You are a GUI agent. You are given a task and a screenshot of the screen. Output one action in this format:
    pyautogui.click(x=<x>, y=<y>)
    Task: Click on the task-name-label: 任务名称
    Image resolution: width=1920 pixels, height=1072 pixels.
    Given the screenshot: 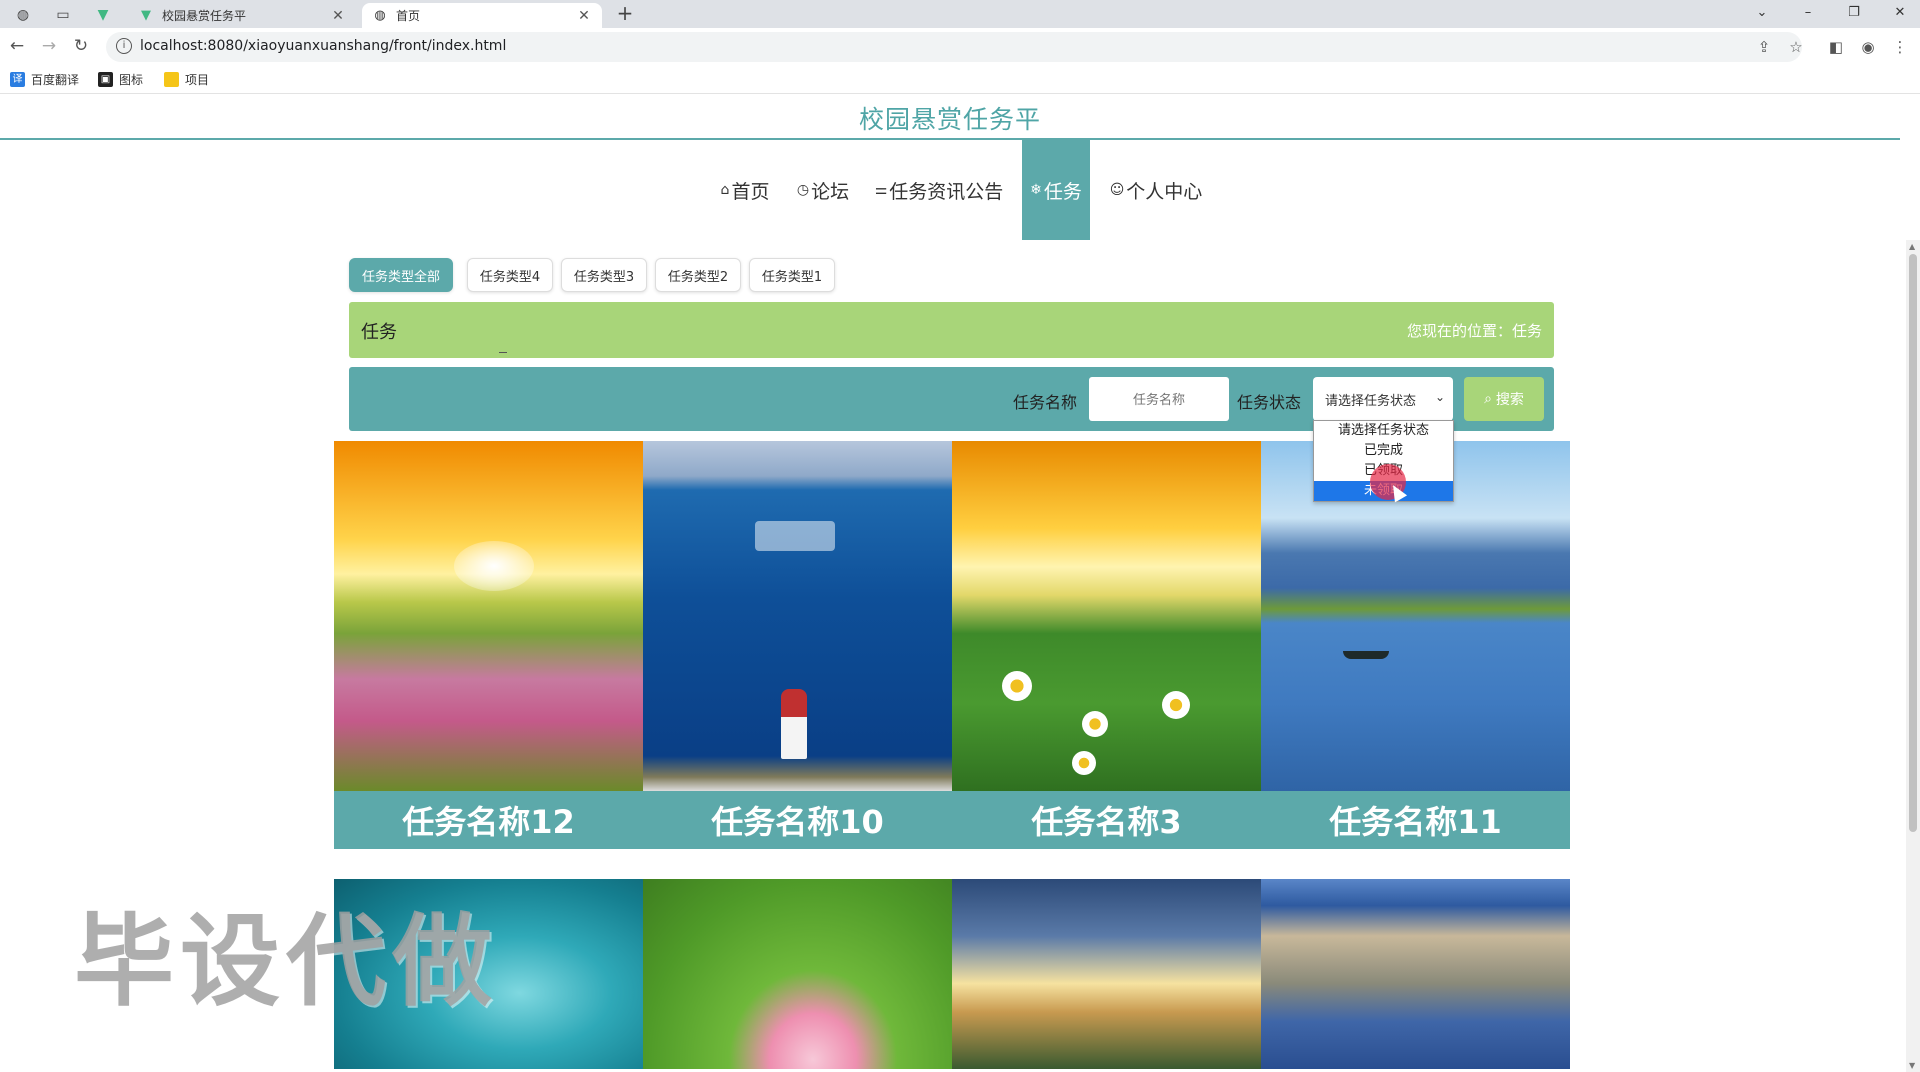 What is the action you would take?
    pyautogui.click(x=1045, y=402)
    